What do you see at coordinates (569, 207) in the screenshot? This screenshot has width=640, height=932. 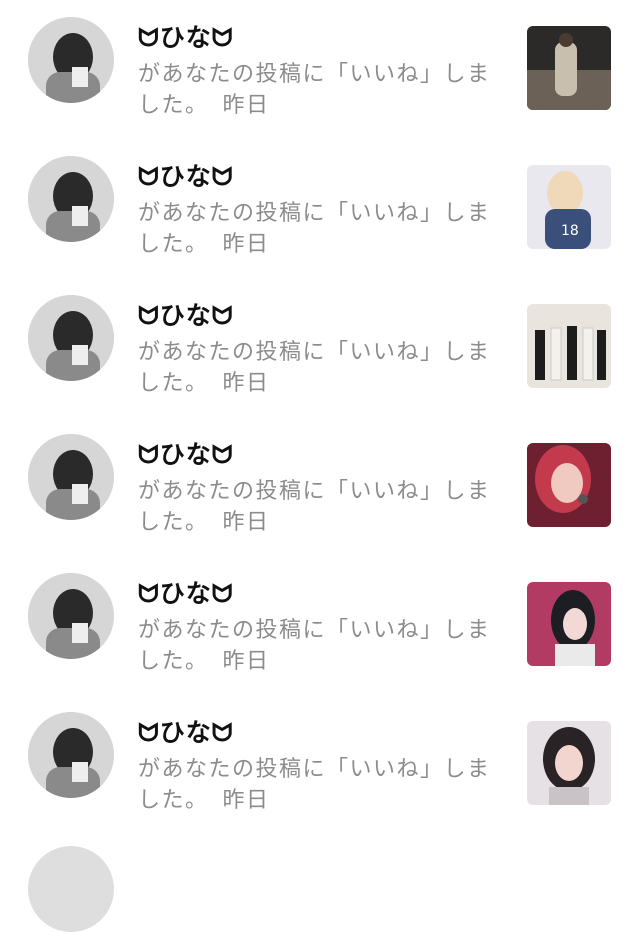 I see `post-thumbnail: 18` at bounding box center [569, 207].